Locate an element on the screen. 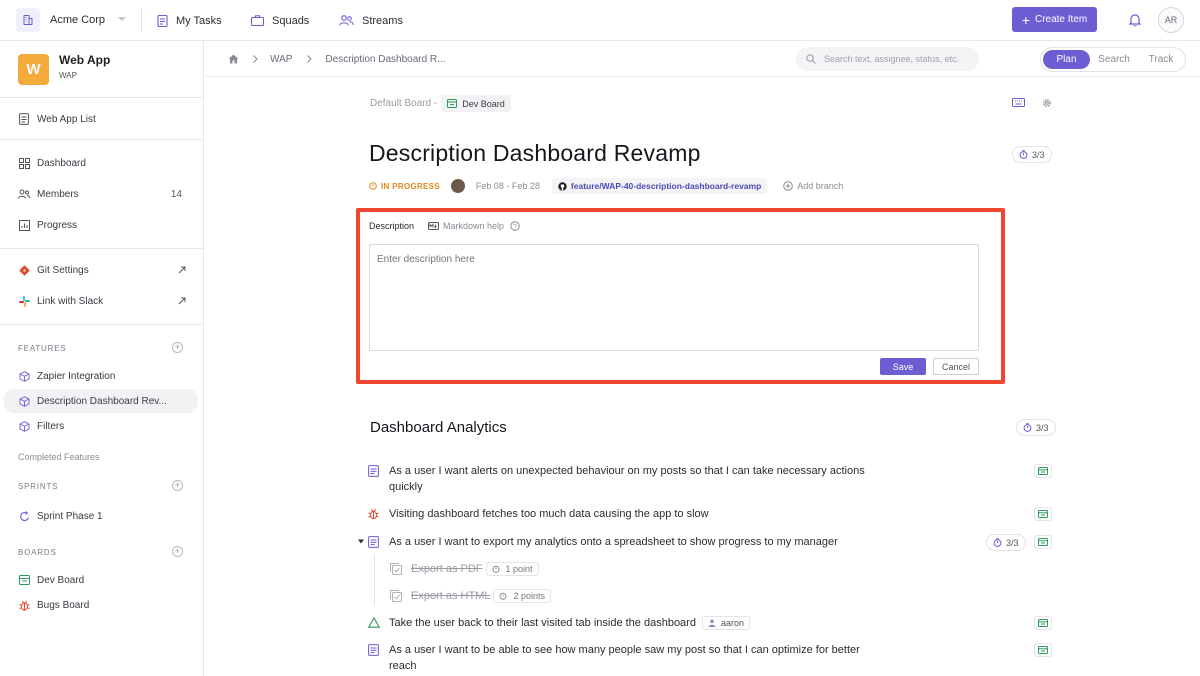 This screenshot has width=1200, height=676. sidebar-item-label: Link with Slack is located at coordinates (70, 301).